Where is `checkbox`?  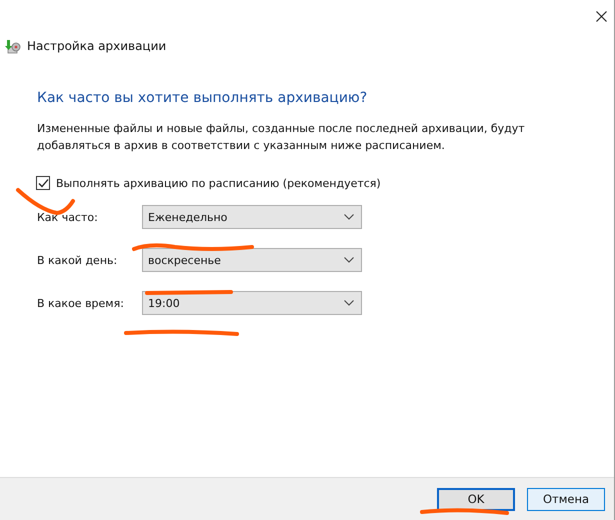
checkbox is located at coordinates (43, 183).